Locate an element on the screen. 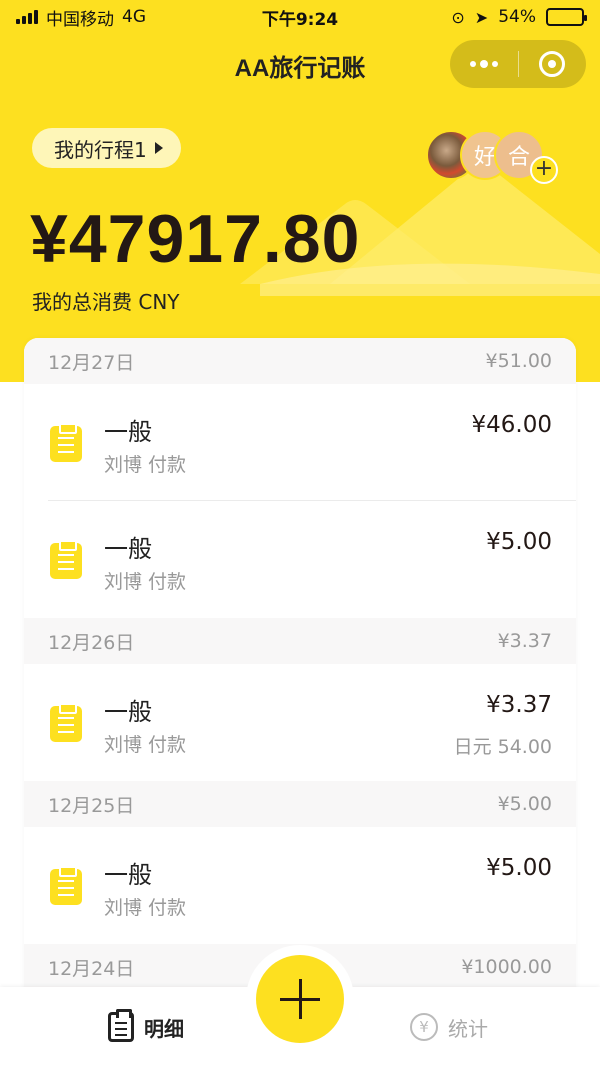 This screenshot has width=600, height=1067. miniprogram-capsule is located at coordinates (518, 64).